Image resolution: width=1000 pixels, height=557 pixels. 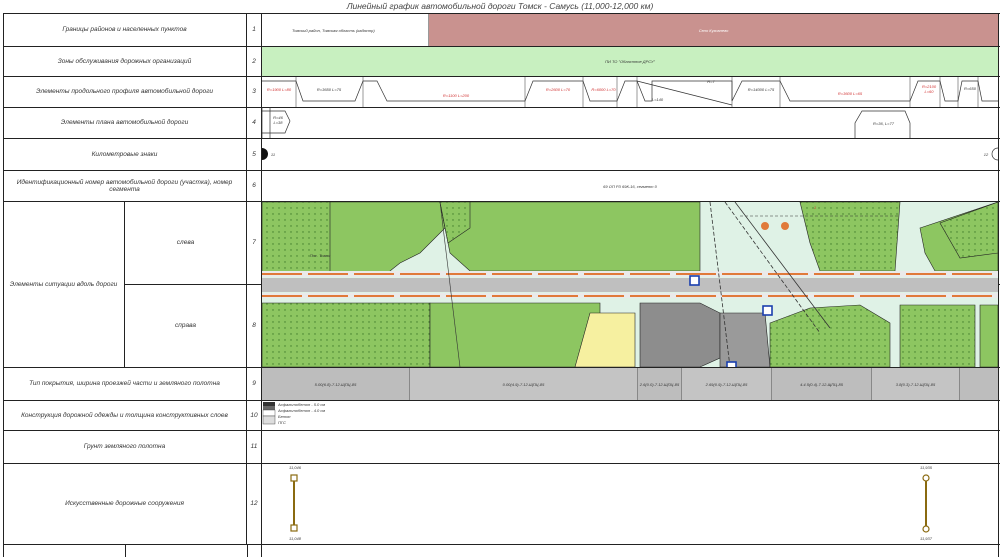 I want to click on culvert-left-bottom, so click(x=294, y=528).